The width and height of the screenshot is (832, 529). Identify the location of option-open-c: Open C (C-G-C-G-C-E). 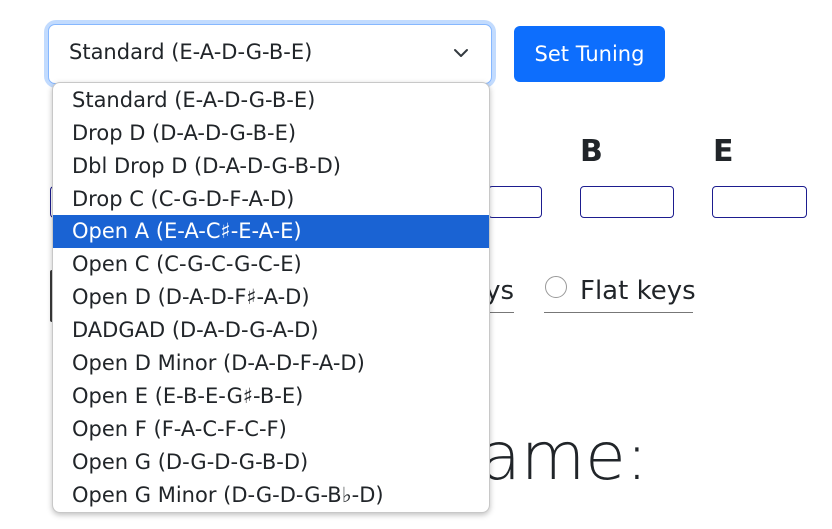
(271, 264).